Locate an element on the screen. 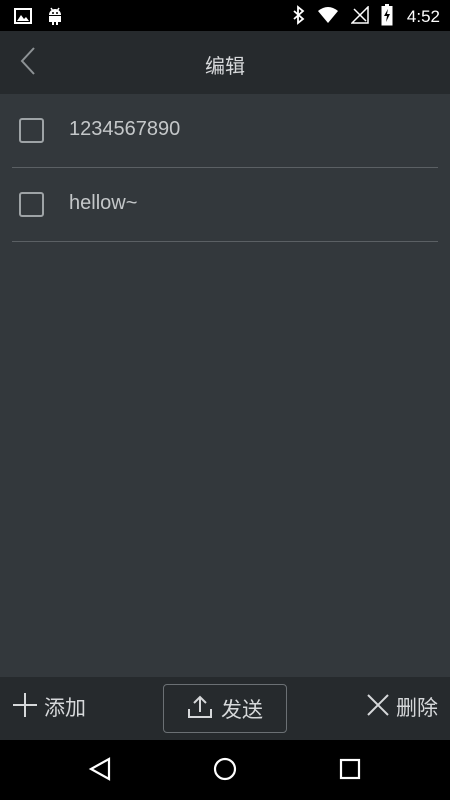 The height and width of the screenshot is (800, 450). list-item-label: hellow~ is located at coordinates (103, 203).